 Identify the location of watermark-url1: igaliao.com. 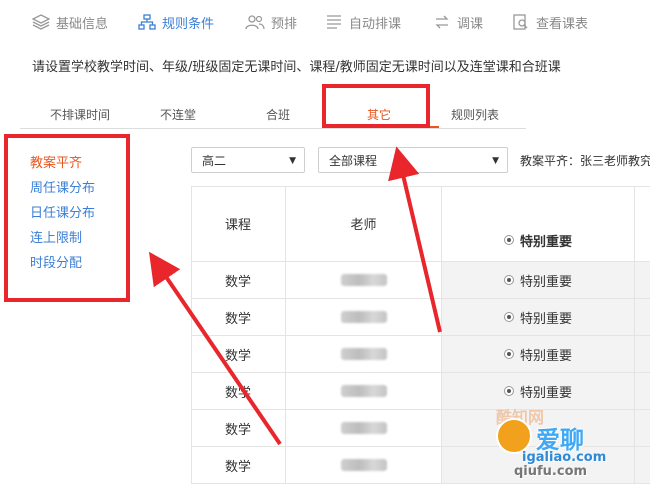
(564, 457).